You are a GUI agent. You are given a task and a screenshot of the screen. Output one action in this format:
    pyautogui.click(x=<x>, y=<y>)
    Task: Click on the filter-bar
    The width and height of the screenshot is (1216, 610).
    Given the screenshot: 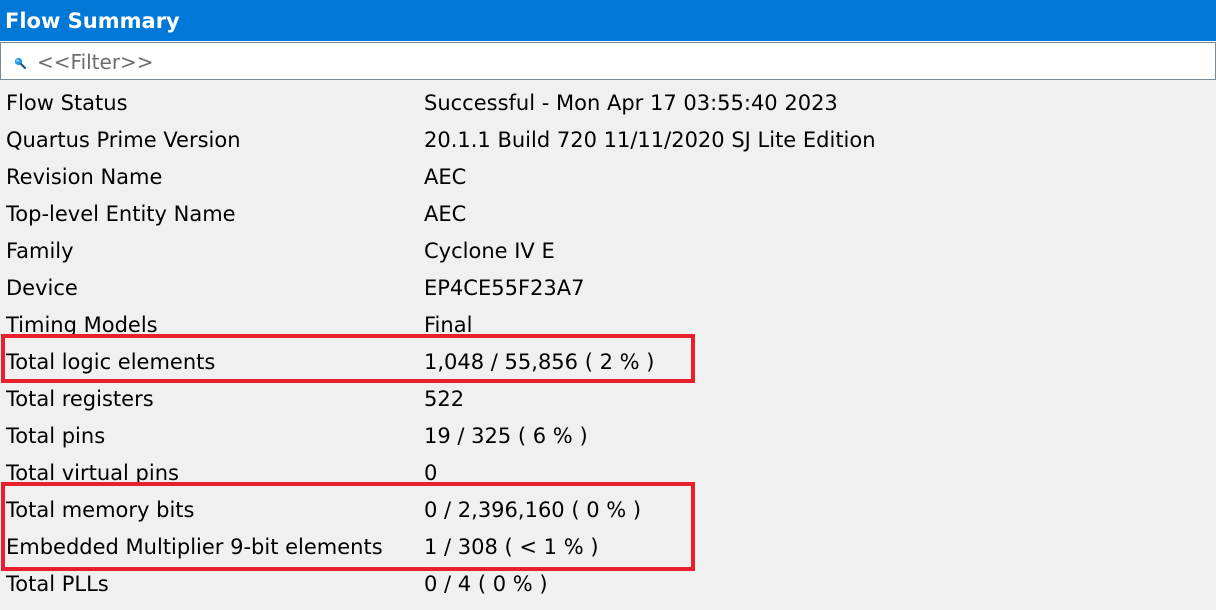 What is the action you would take?
    pyautogui.click(x=608, y=61)
    